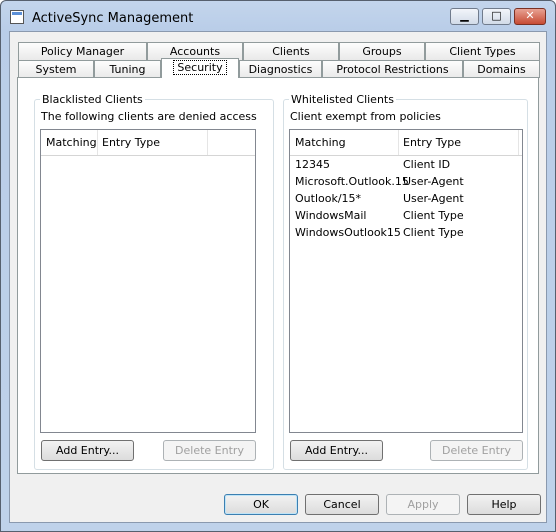 This screenshot has width=556, height=532. I want to click on whitelist-row: Microsoft.Outlook.15 User-Agent, so click(406, 181).